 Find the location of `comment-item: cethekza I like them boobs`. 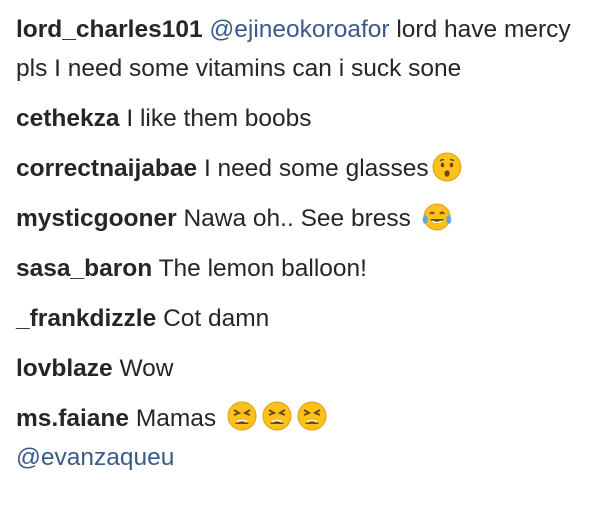

comment-item: cethekza I like them boobs is located at coordinates (301, 118).